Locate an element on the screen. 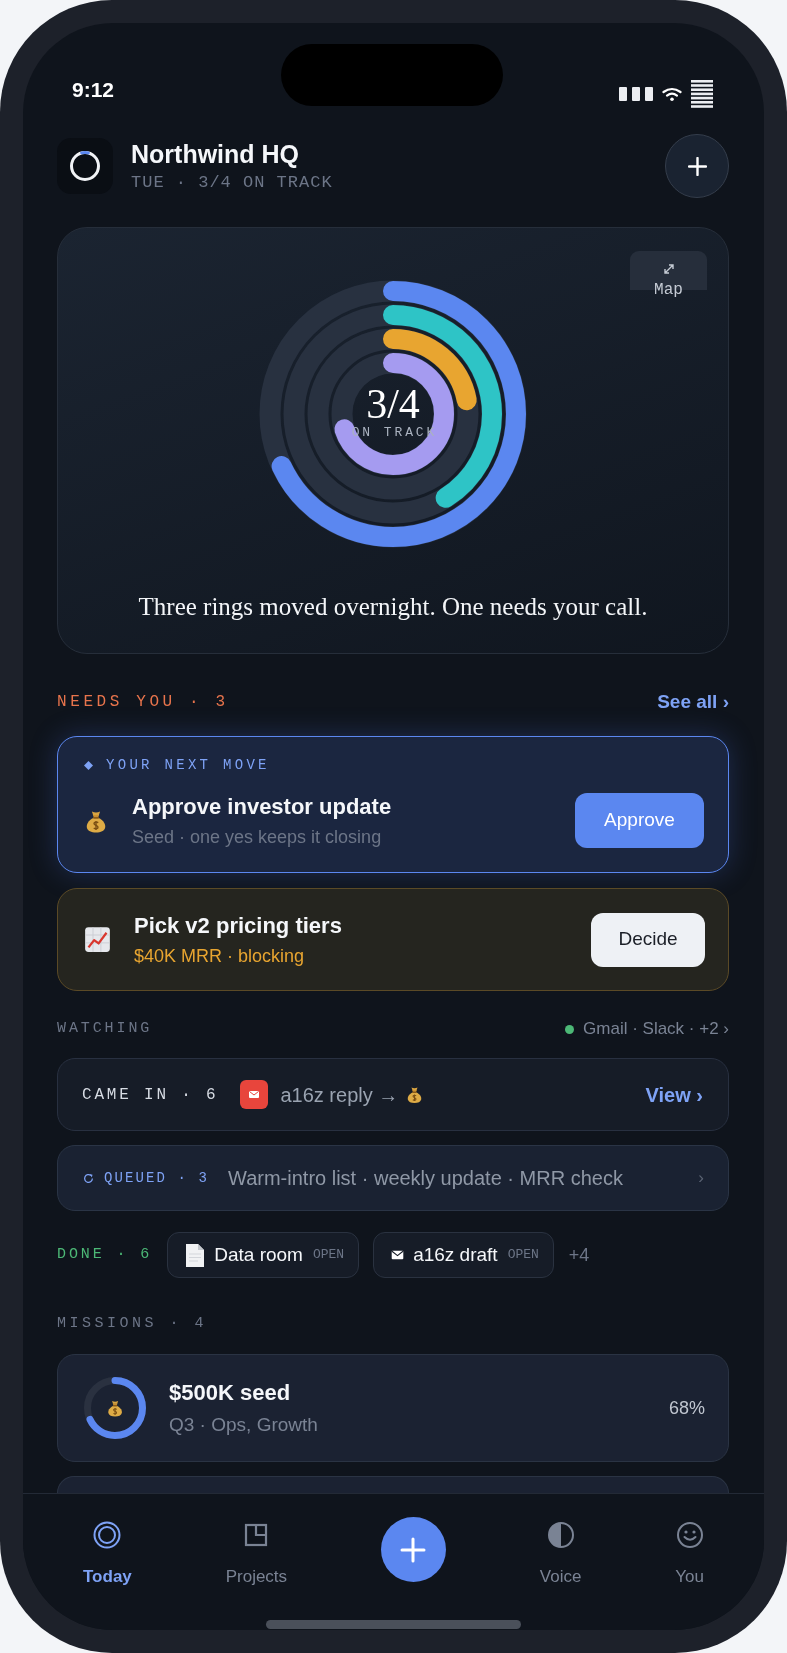 The height and width of the screenshot is (1653, 787). wifi-icon is located at coordinates (672, 94).